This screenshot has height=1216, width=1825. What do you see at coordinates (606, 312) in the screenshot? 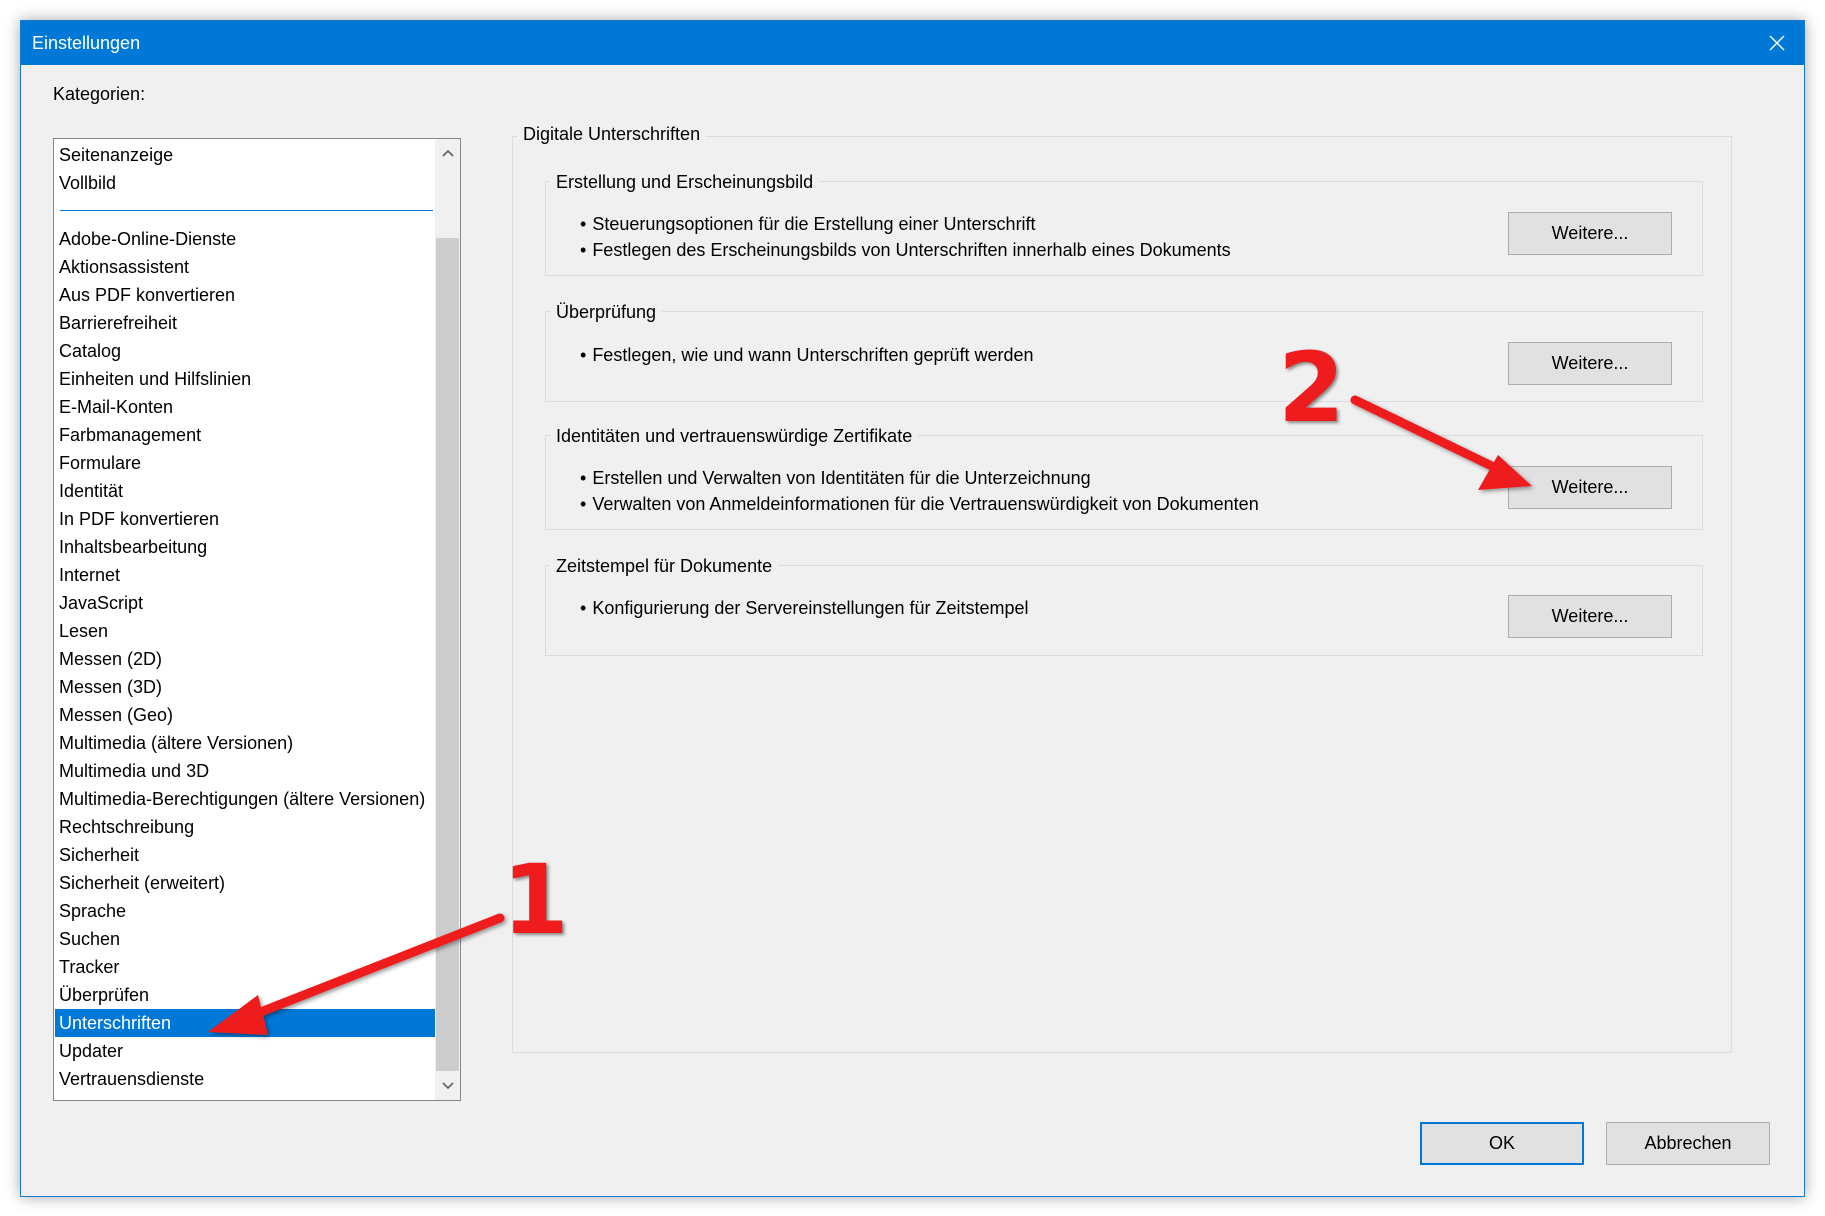
I see `section-title-ueberpruefung: Überprüfung` at bounding box center [606, 312].